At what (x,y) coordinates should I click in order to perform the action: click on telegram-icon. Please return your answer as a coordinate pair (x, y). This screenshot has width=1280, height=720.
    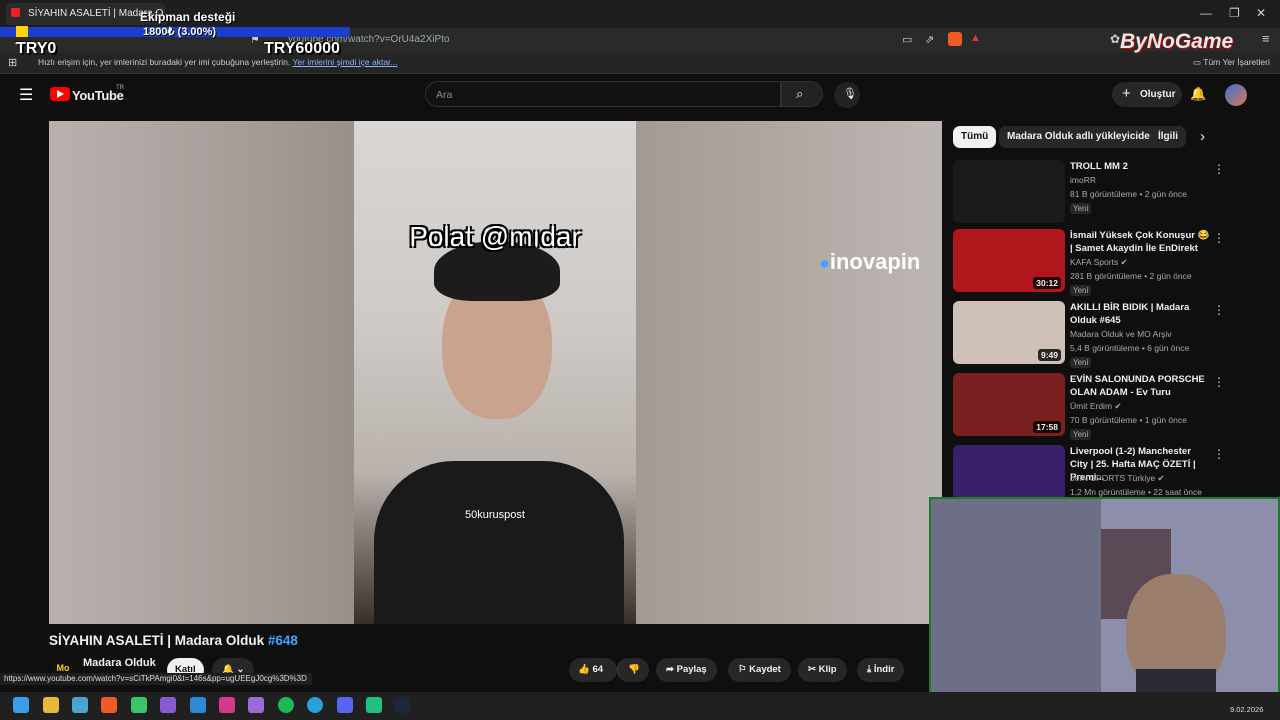
    Looking at the image, I should click on (315, 705).